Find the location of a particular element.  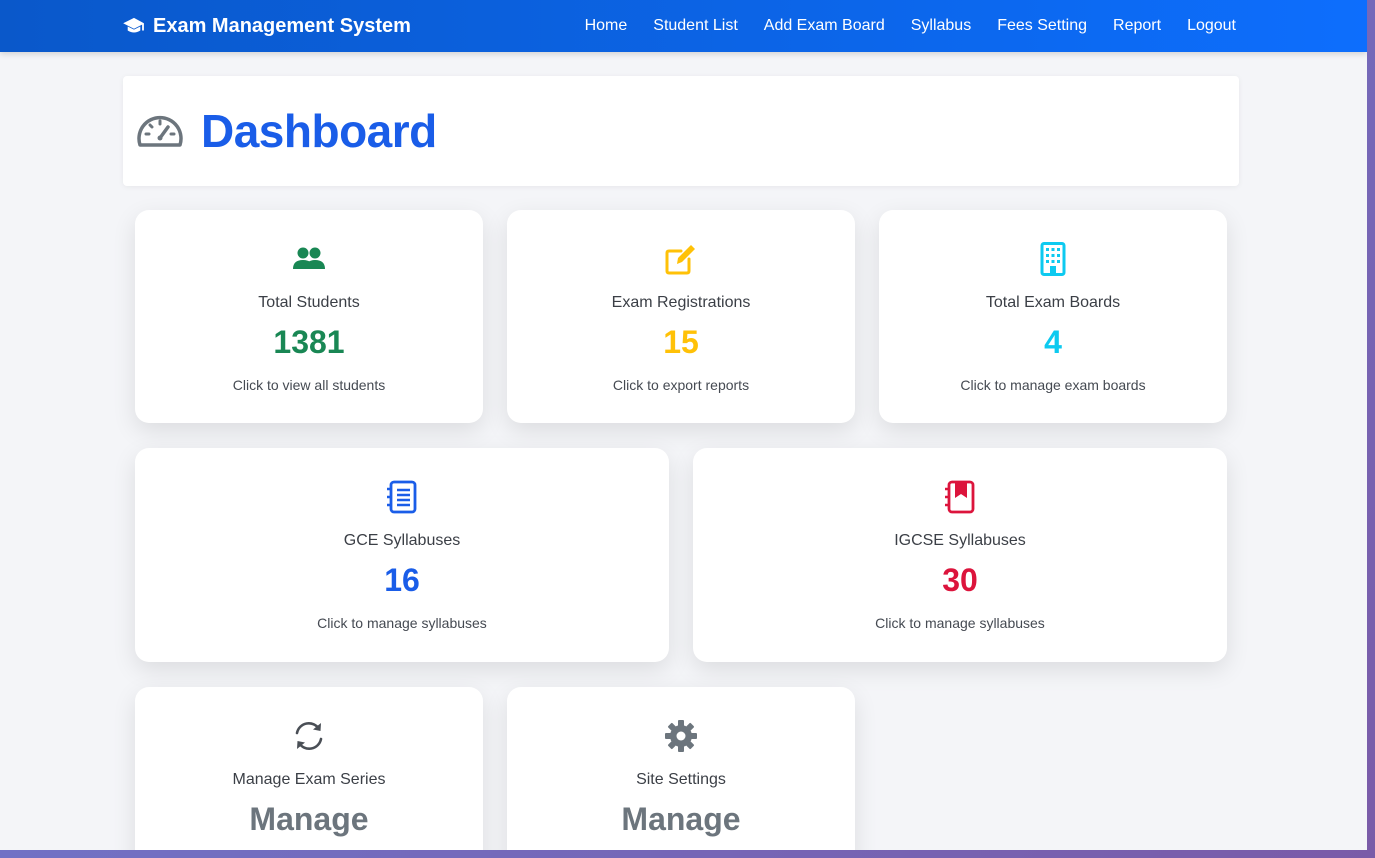

card-label: Total Students is located at coordinates (309, 302).